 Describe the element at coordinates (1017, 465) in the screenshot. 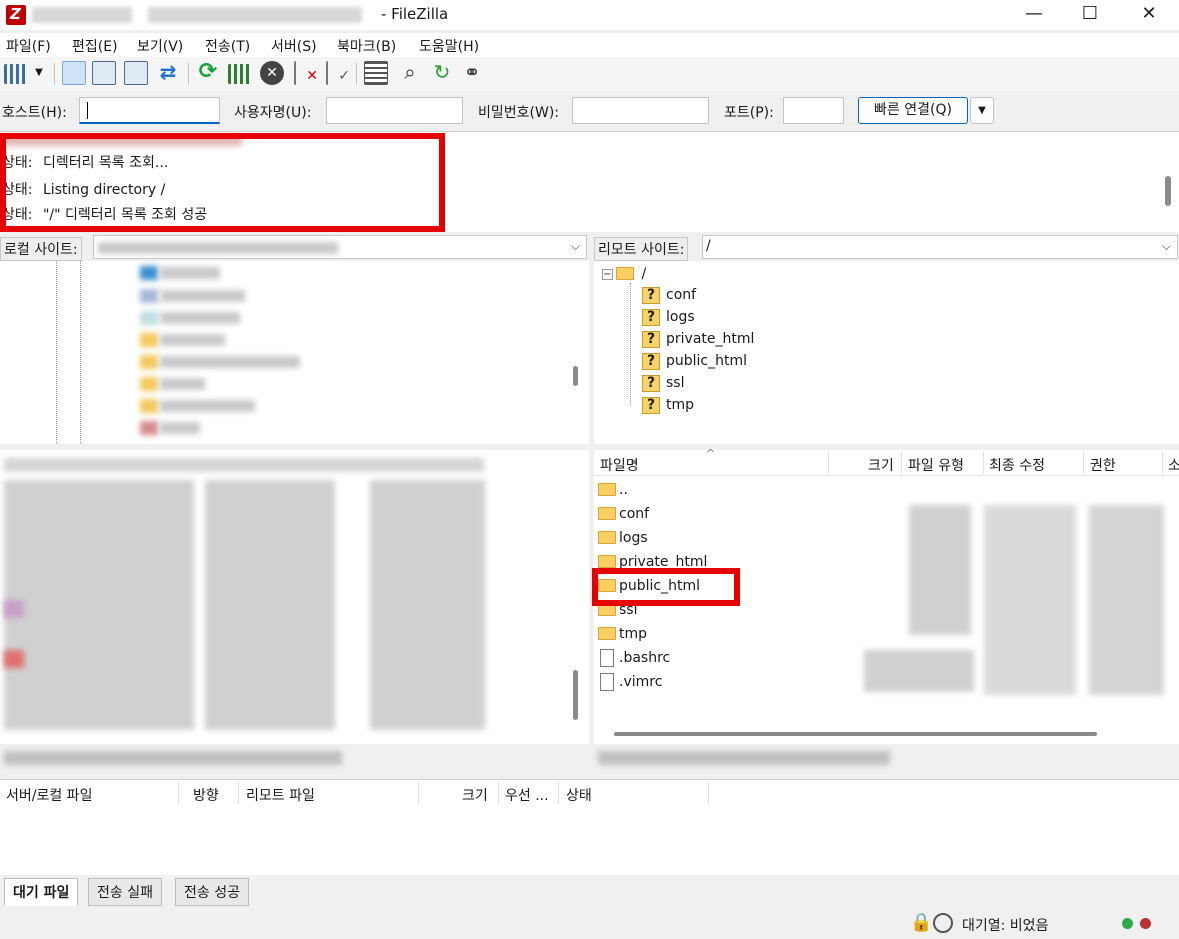

I see `column-modified: 최종 수정` at that location.